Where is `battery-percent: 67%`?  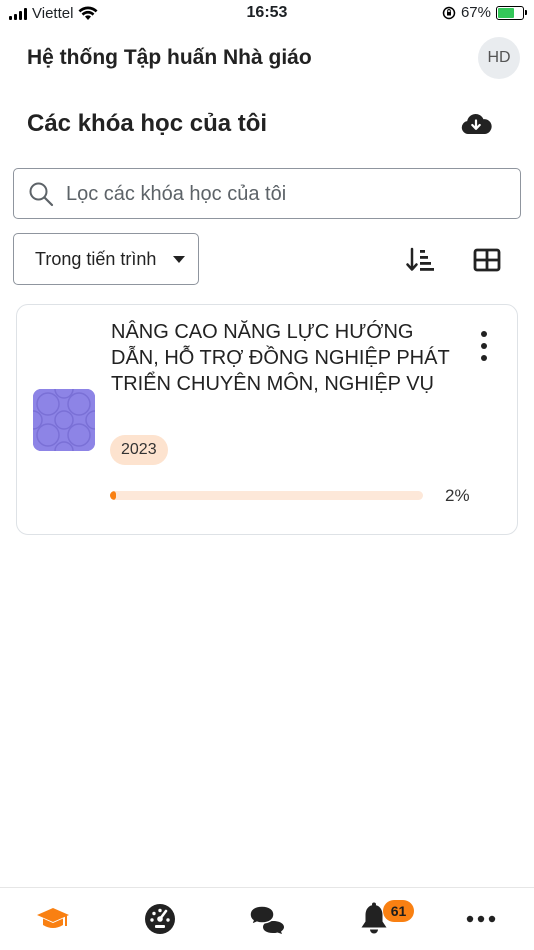 battery-percent: 67% is located at coordinates (475, 12).